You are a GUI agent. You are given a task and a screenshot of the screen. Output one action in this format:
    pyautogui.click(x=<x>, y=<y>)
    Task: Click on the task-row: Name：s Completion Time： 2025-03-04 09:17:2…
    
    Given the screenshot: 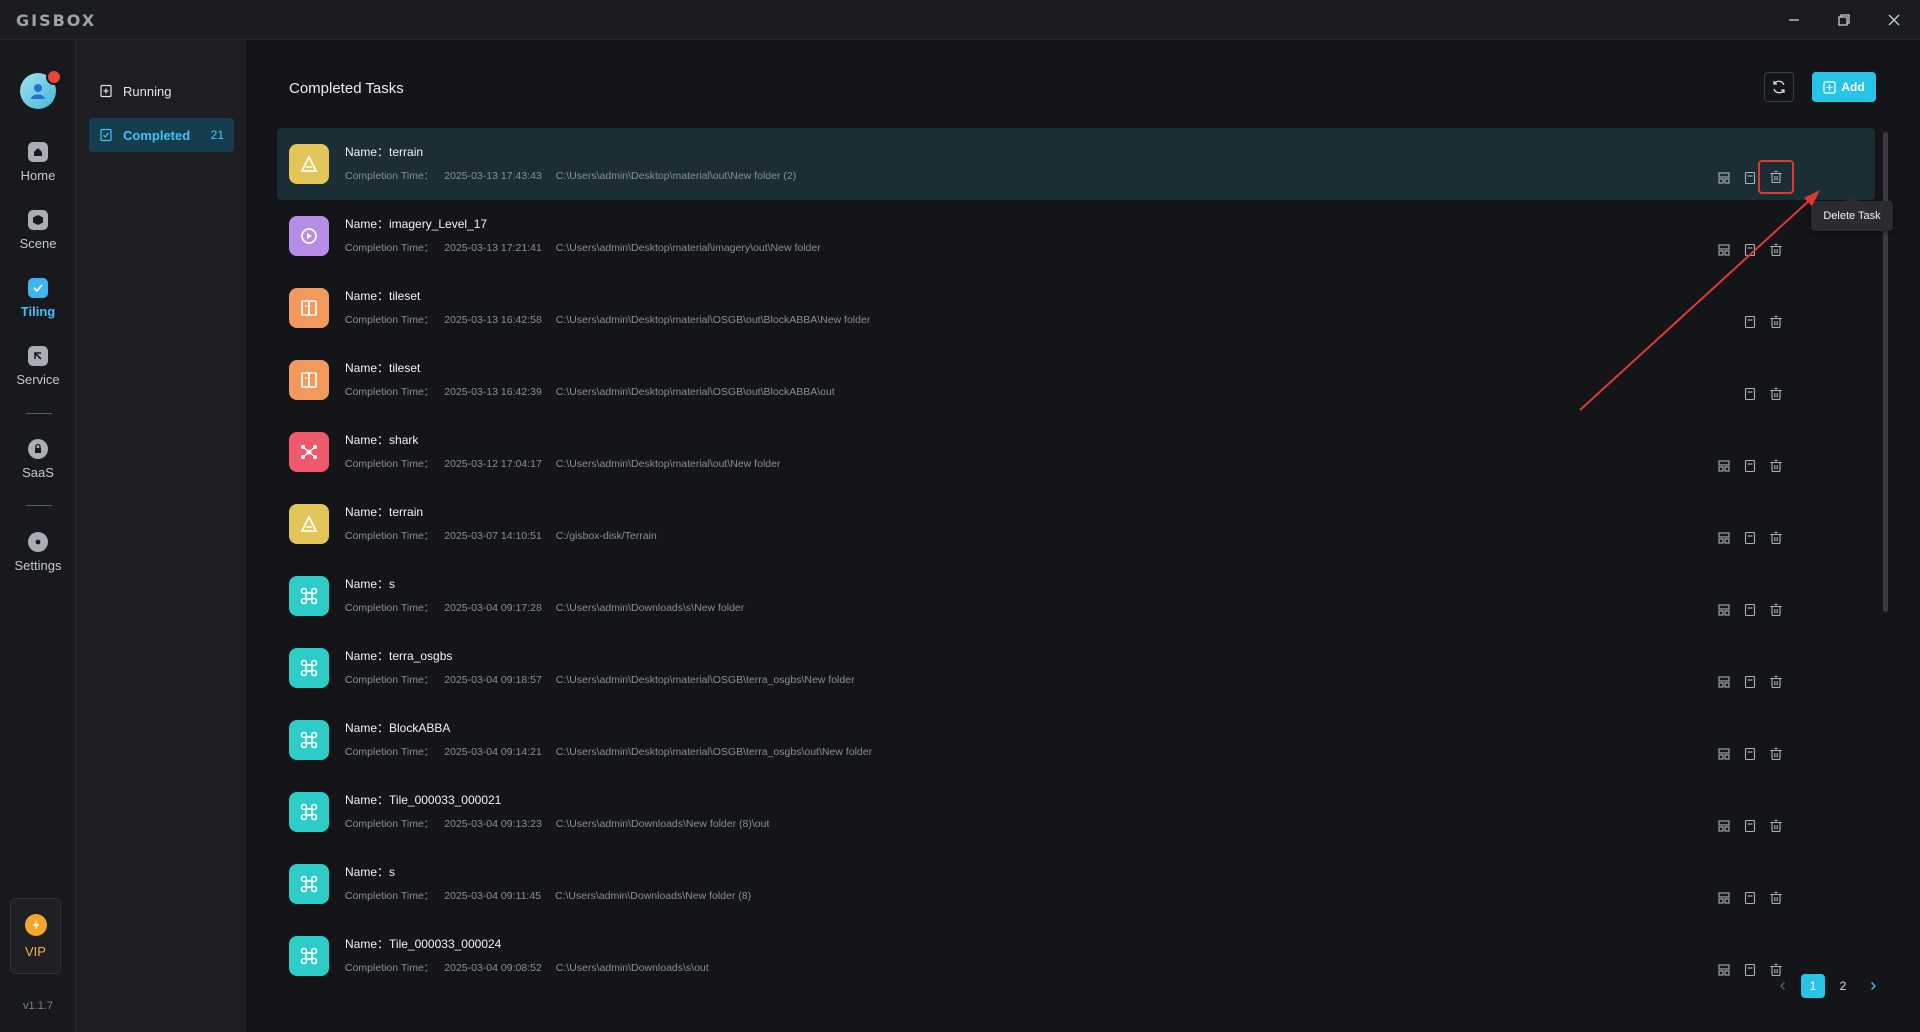 What is the action you would take?
    pyautogui.click(x=1076, y=596)
    